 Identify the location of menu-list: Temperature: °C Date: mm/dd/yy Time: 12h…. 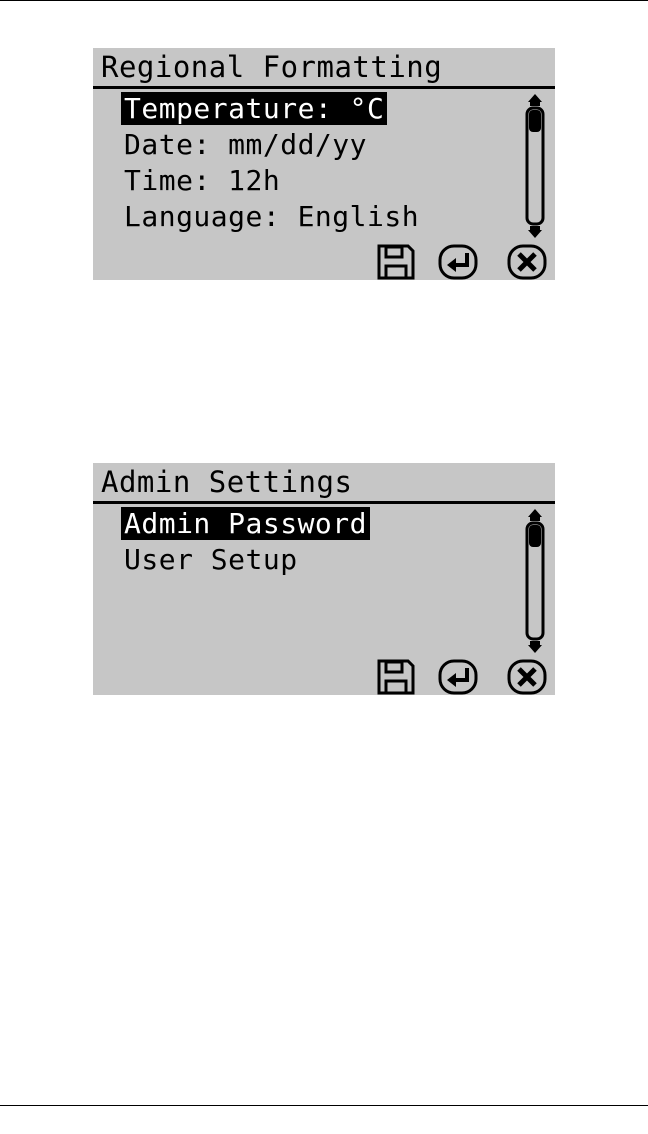
(271, 164).